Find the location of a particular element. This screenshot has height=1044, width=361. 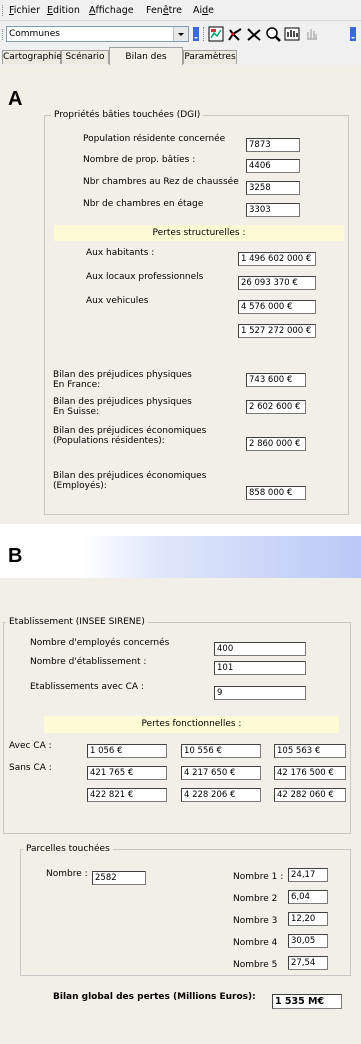

field-nombre-5: 27,54 is located at coordinates (308, 963).